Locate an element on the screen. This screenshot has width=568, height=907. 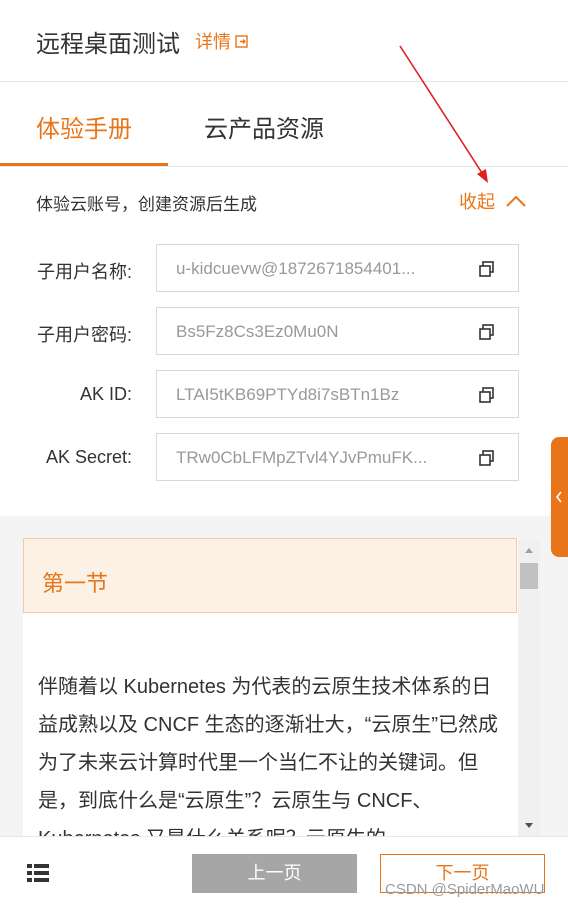
collapse-button: 收起 is located at coordinates (493, 201).